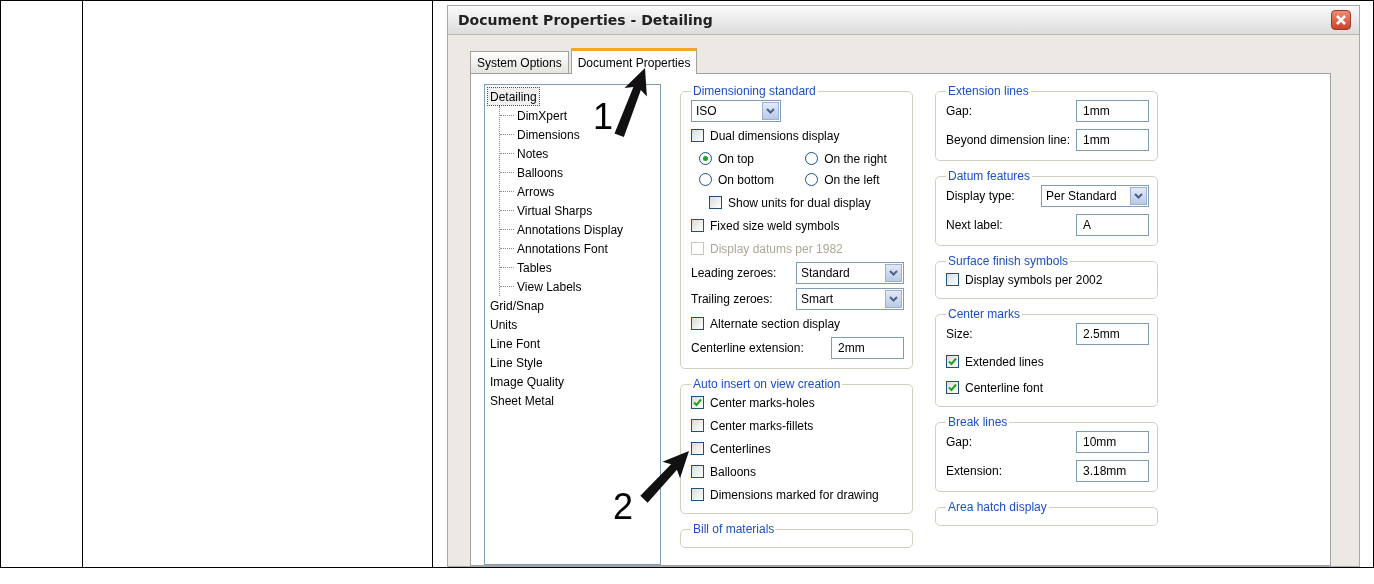 The image size is (1374, 584). I want to click on field-label: Leading zeroes:, so click(734, 273).